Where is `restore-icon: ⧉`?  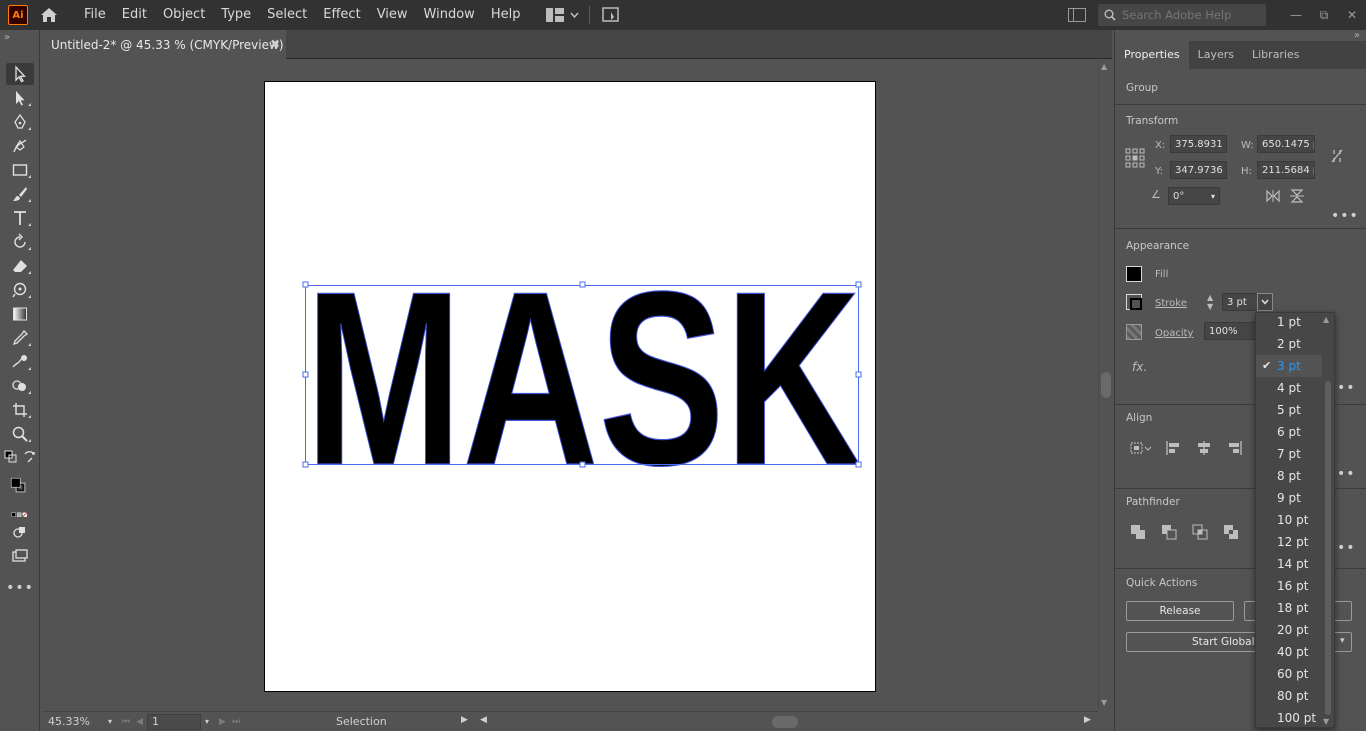
restore-icon: ⧉ is located at coordinates (1324, 15).